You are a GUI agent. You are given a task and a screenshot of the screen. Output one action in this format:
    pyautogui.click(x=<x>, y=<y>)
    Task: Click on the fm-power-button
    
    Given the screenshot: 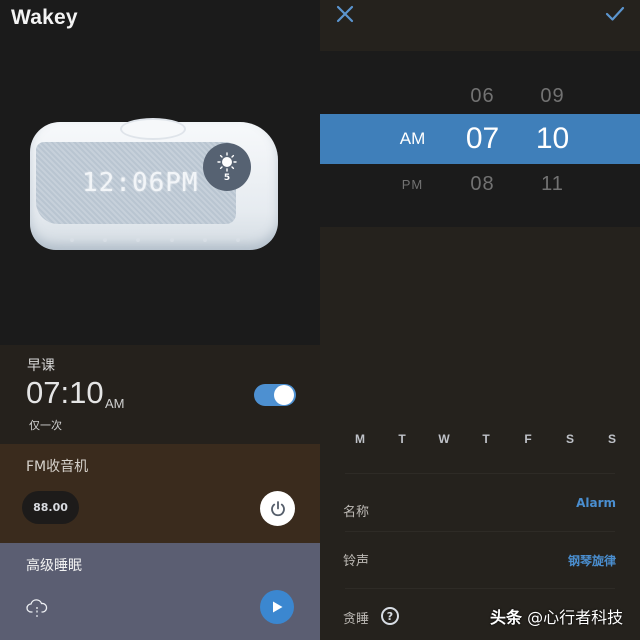 What is the action you would take?
    pyautogui.click(x=277, y=508)
    